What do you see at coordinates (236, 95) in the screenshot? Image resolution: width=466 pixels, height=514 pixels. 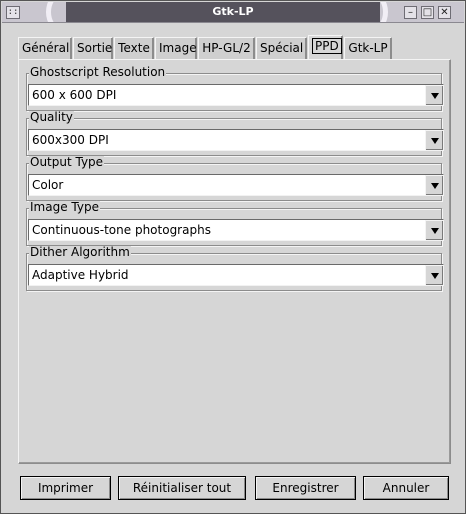 I see `ghostscript-resolution-select: 600 x 600 DPI` at bounding box center [236, 95].